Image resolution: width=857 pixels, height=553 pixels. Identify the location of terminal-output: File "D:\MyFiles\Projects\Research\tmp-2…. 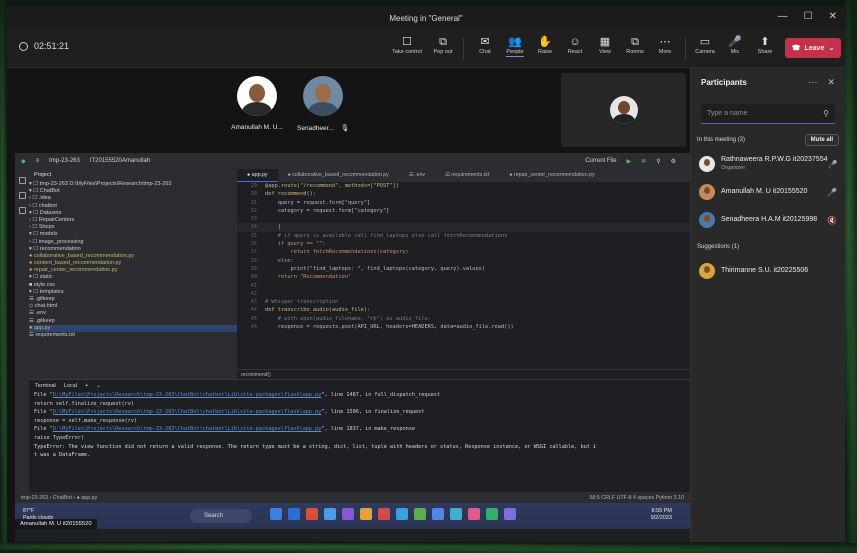
(359, 425).